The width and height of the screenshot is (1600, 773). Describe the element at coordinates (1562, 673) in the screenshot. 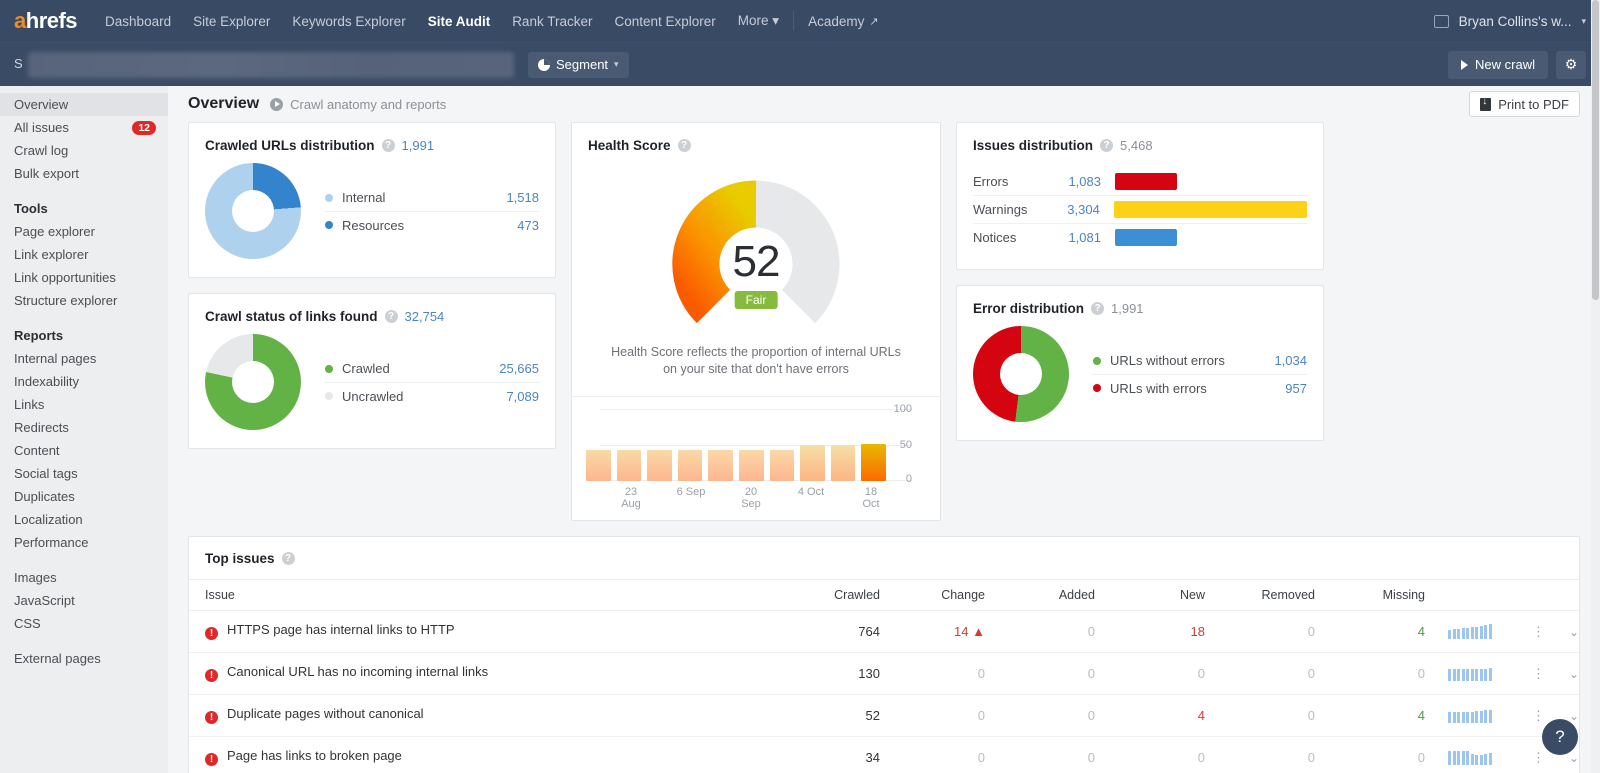

I see `row-expand-cell: ⌄` at that location.